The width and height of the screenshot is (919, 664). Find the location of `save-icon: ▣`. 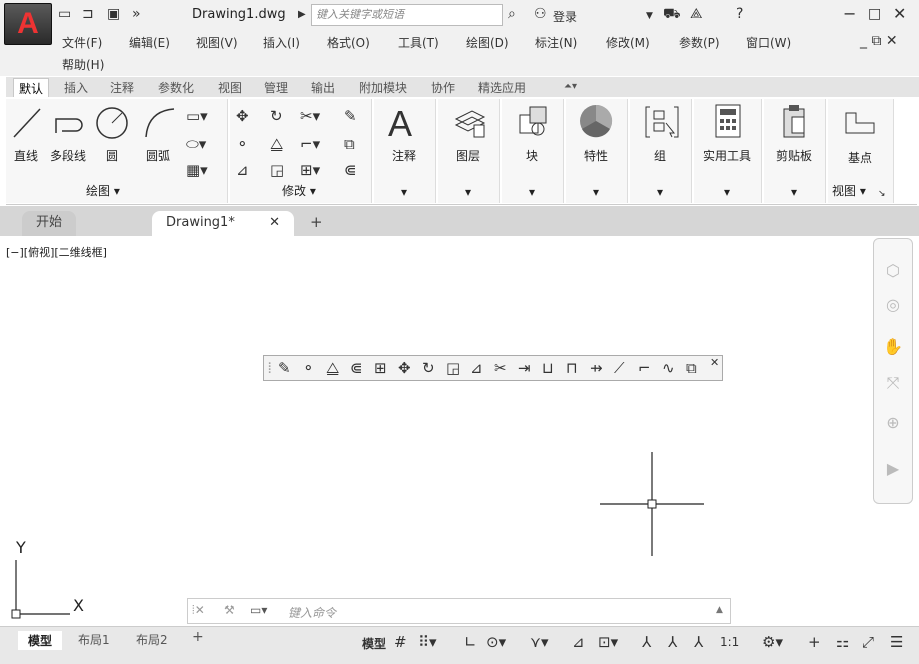

save-icon: ▣ is located at coordinates (113, 14).